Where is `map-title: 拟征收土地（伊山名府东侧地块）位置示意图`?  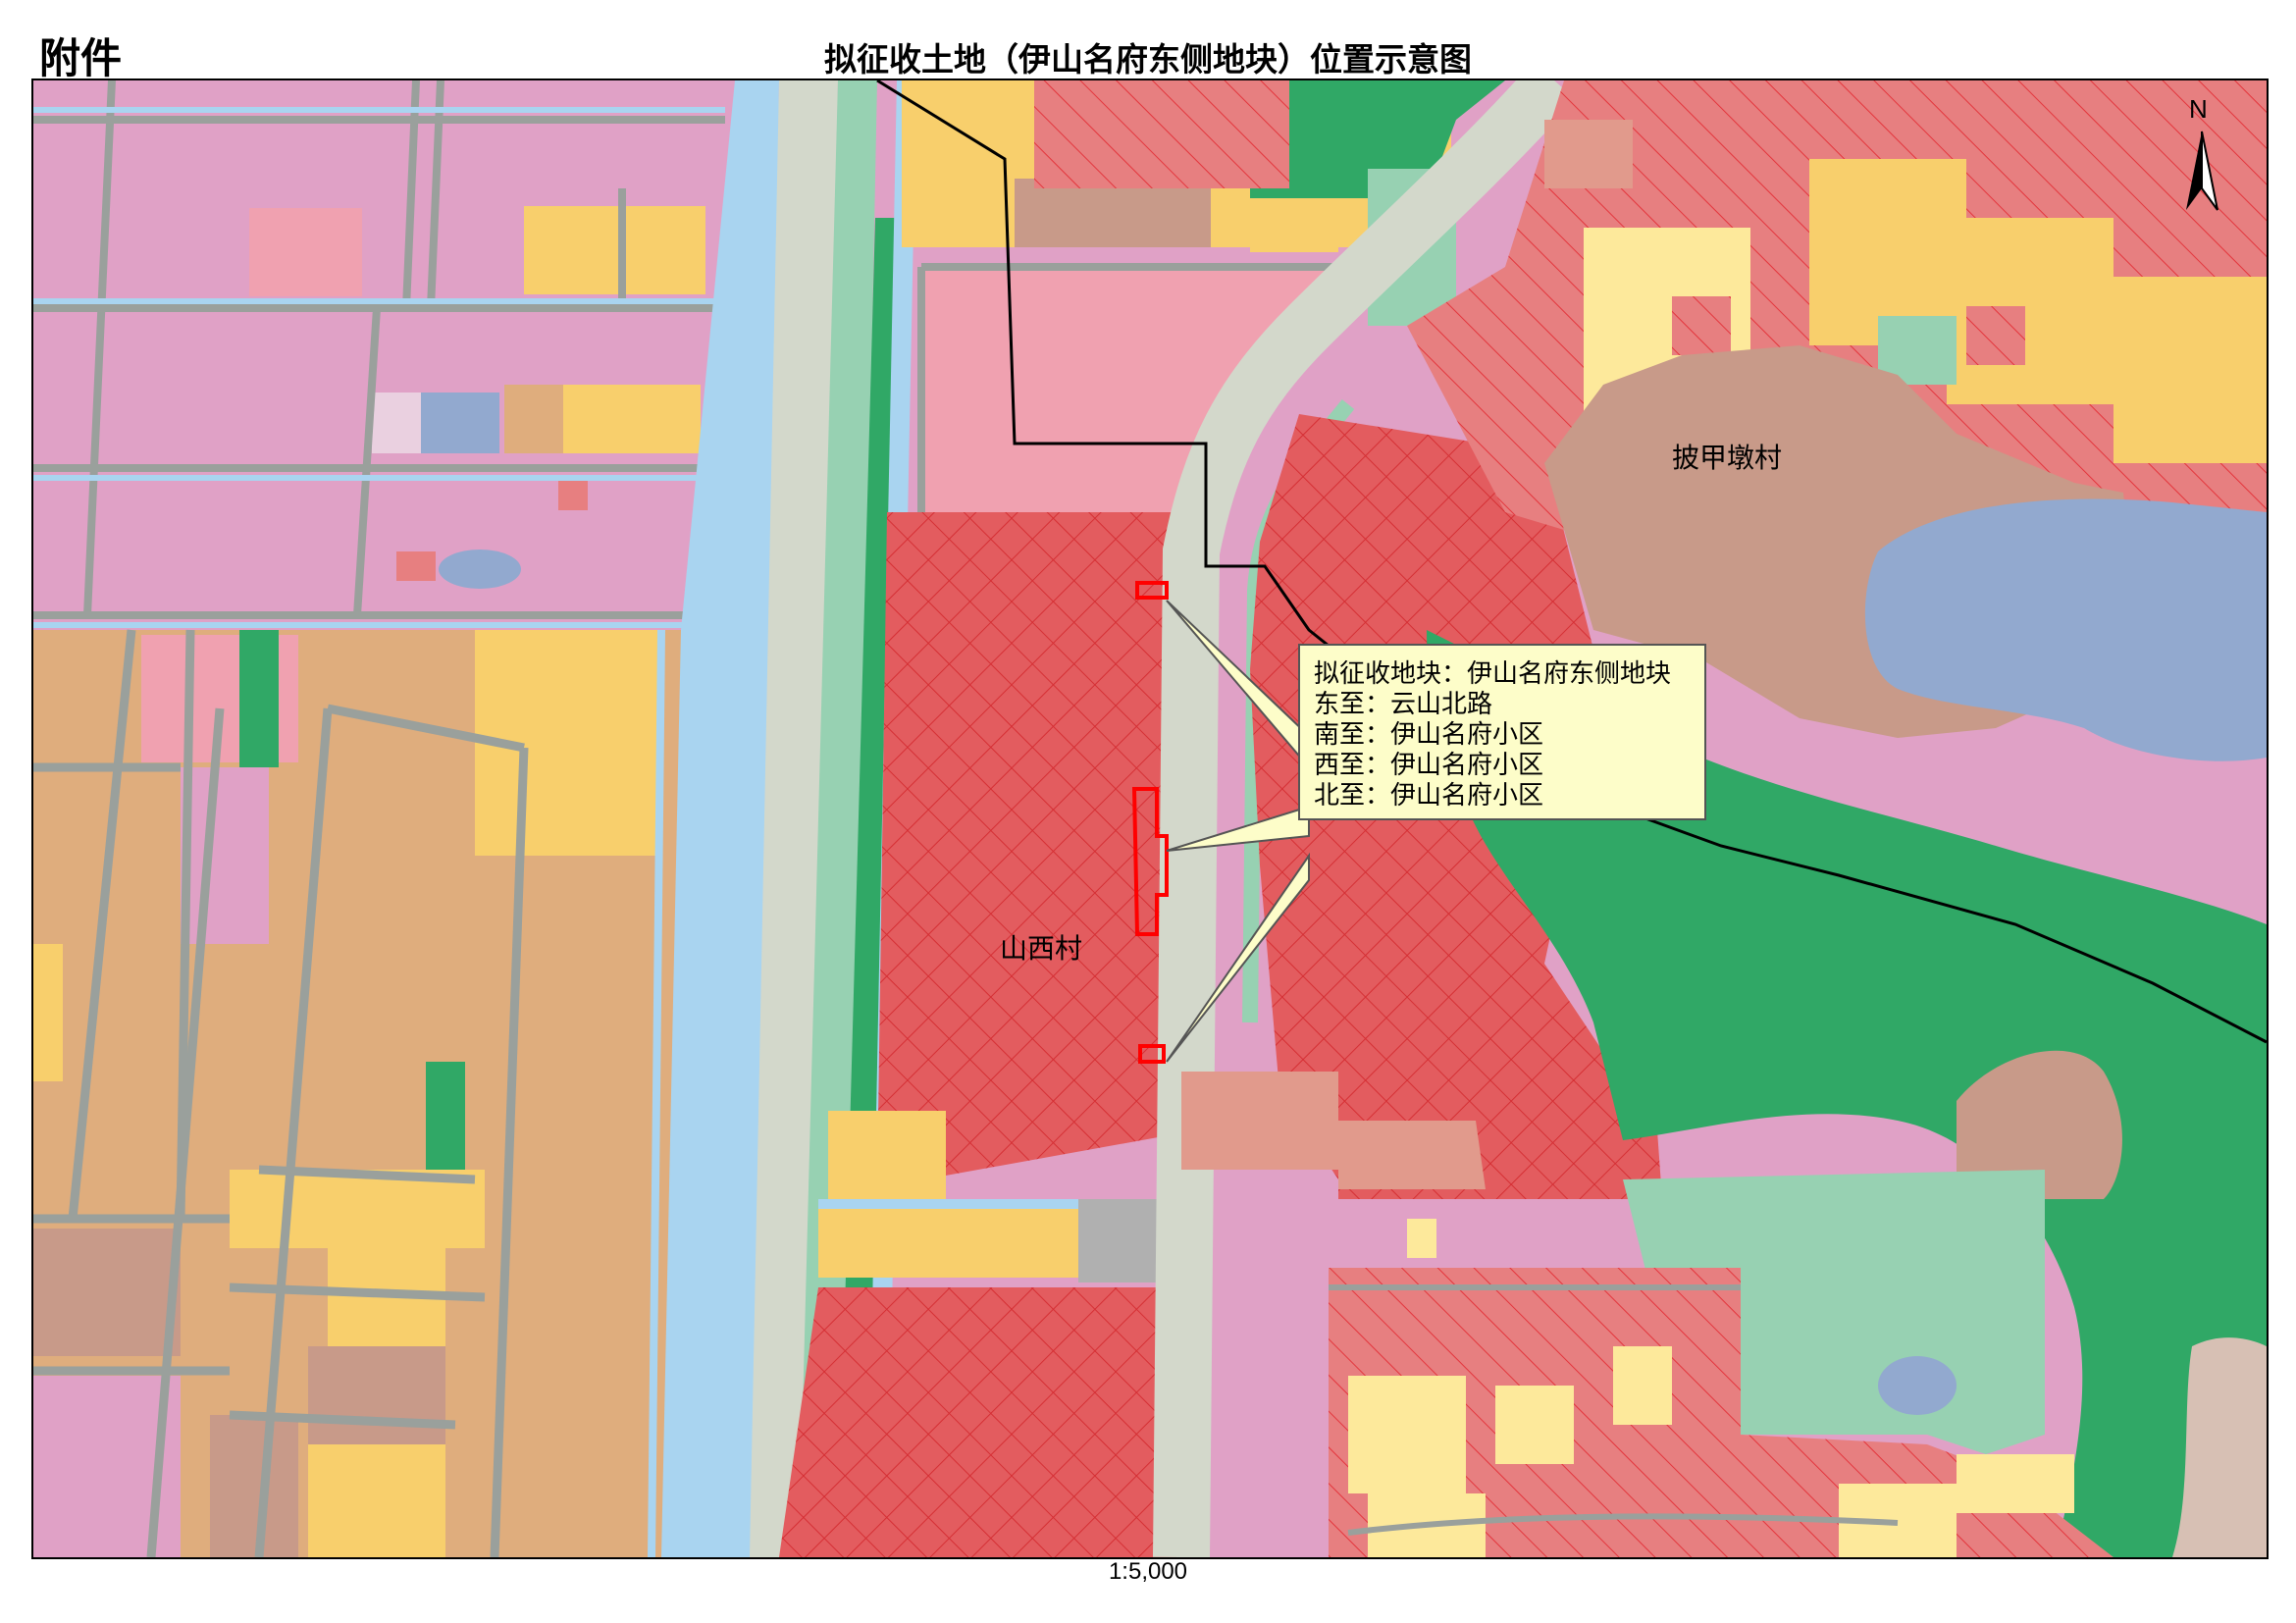
map-title: 拟征收土地（伊山名府东侧地块）位置示意图 is located at coordinates (1148, 59).